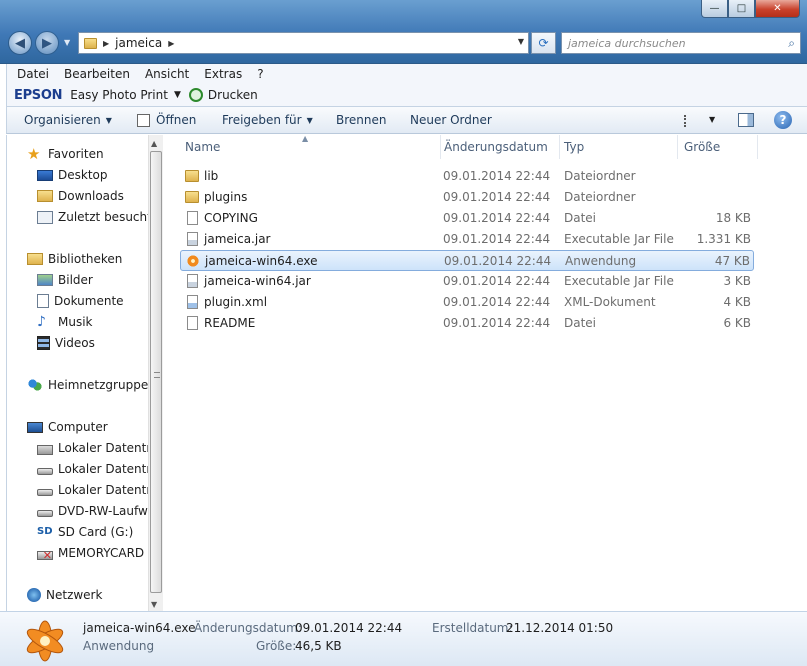  I want to click on desktop-icon, so click(45, 175).